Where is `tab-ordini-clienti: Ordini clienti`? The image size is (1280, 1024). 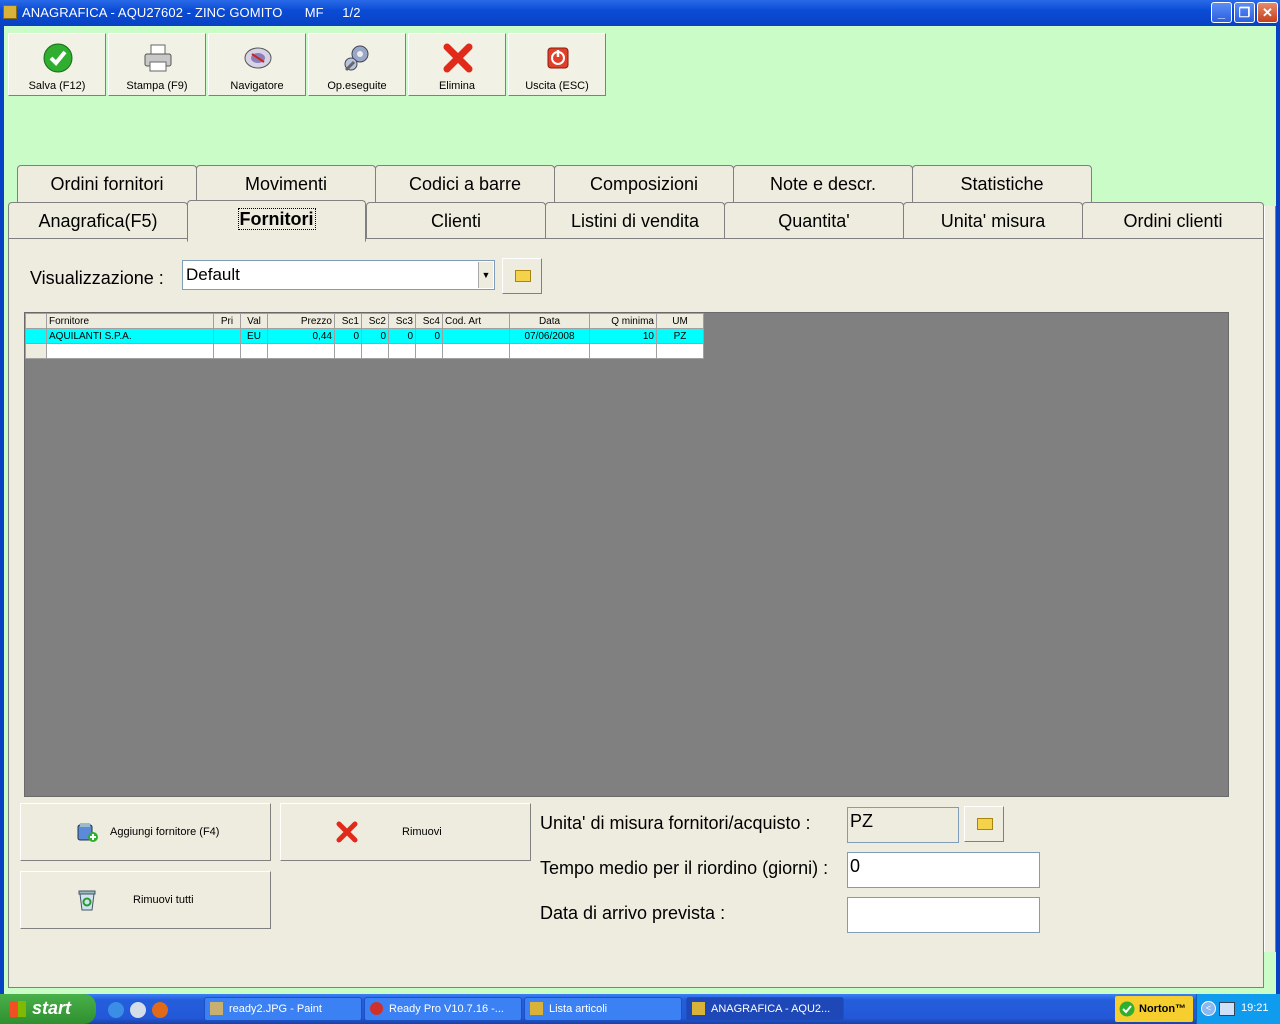 tab-ordini-clienti: Ordini clienti is located at coordinates (1173, 221).